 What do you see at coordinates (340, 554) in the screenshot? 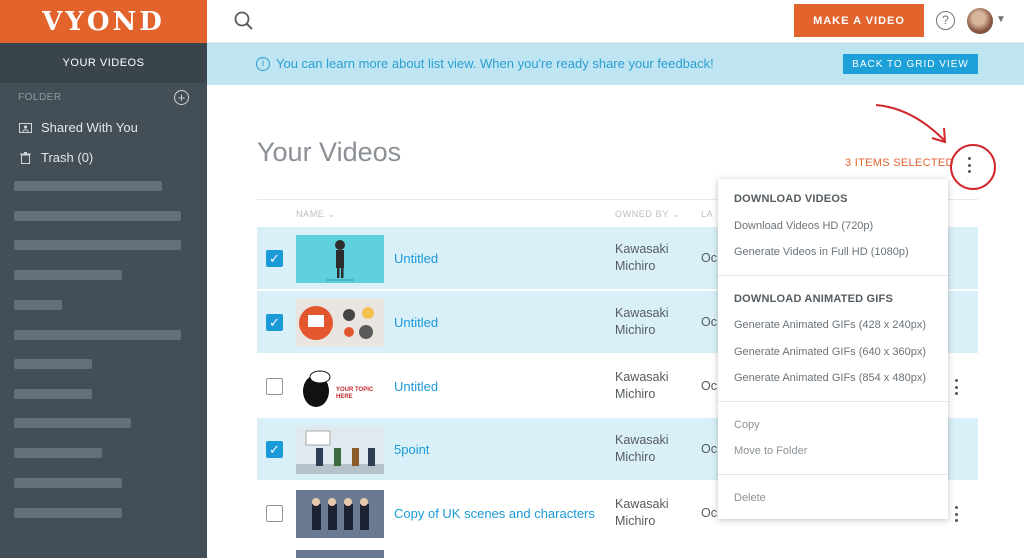
I see `table-row-partial` at bounding box center [340, 554].